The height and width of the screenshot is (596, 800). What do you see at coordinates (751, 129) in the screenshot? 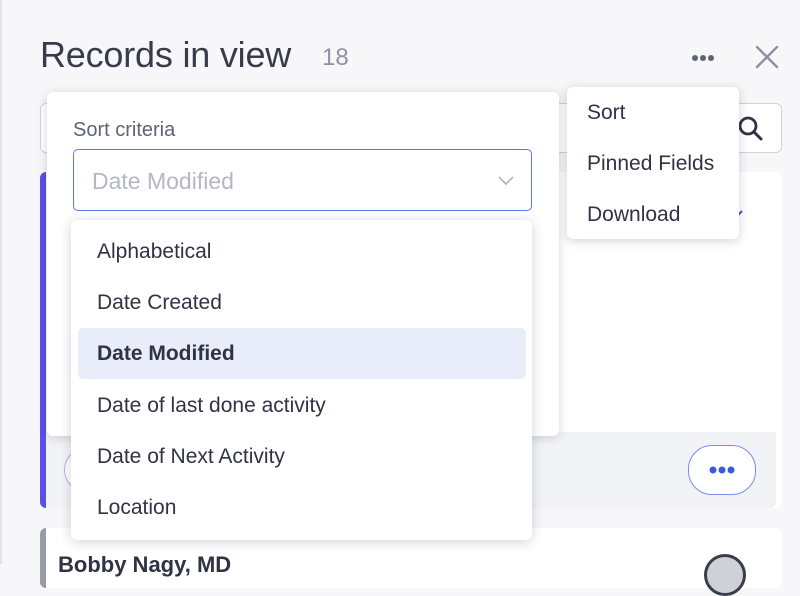
I see `search-icon` at bounding box center [751, 129].